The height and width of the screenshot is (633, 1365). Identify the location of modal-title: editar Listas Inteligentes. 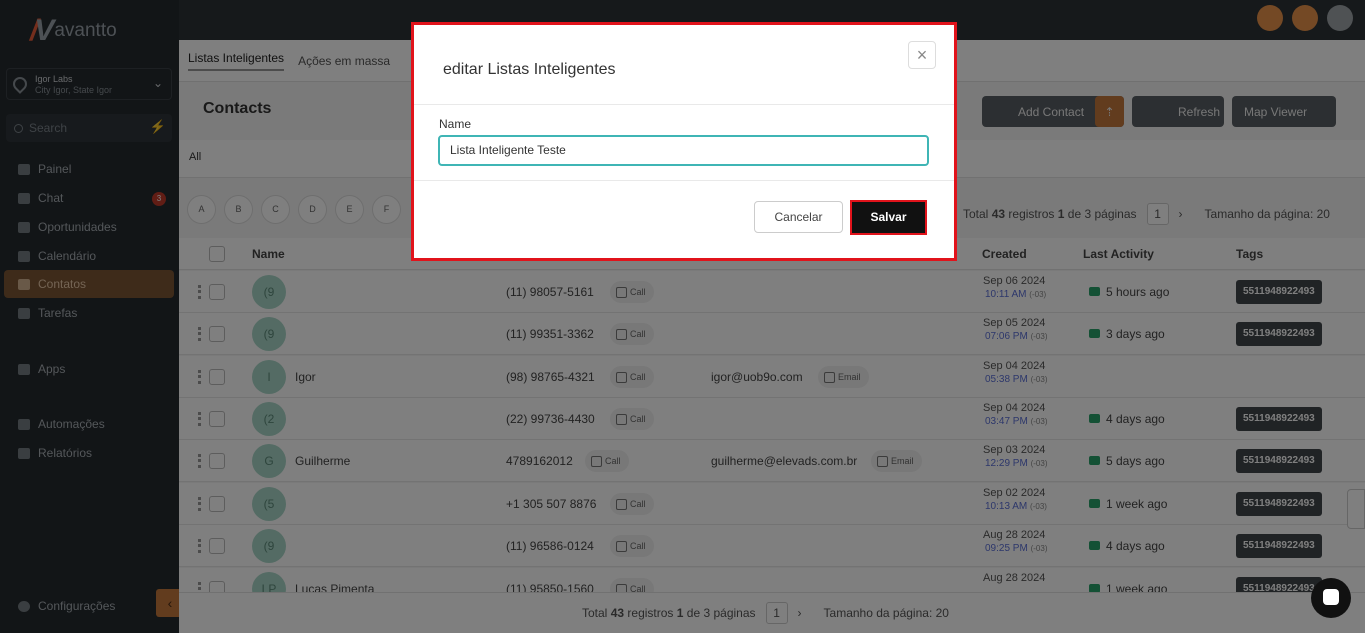
(529, 69).